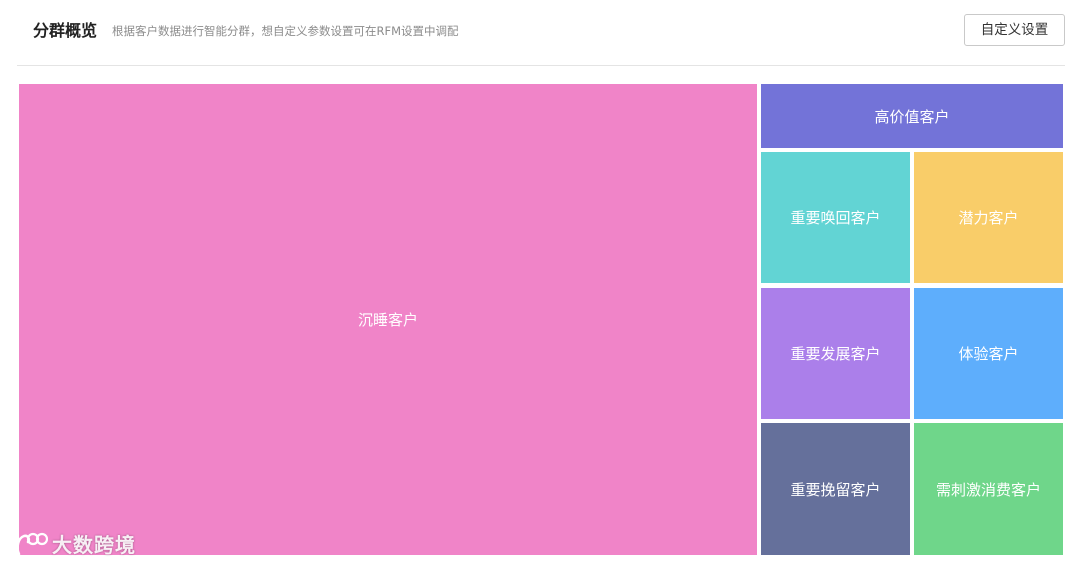 This screenshot has width=1080, height=564. I want to click on segment-label: 潜力客户, so click(988, 218).